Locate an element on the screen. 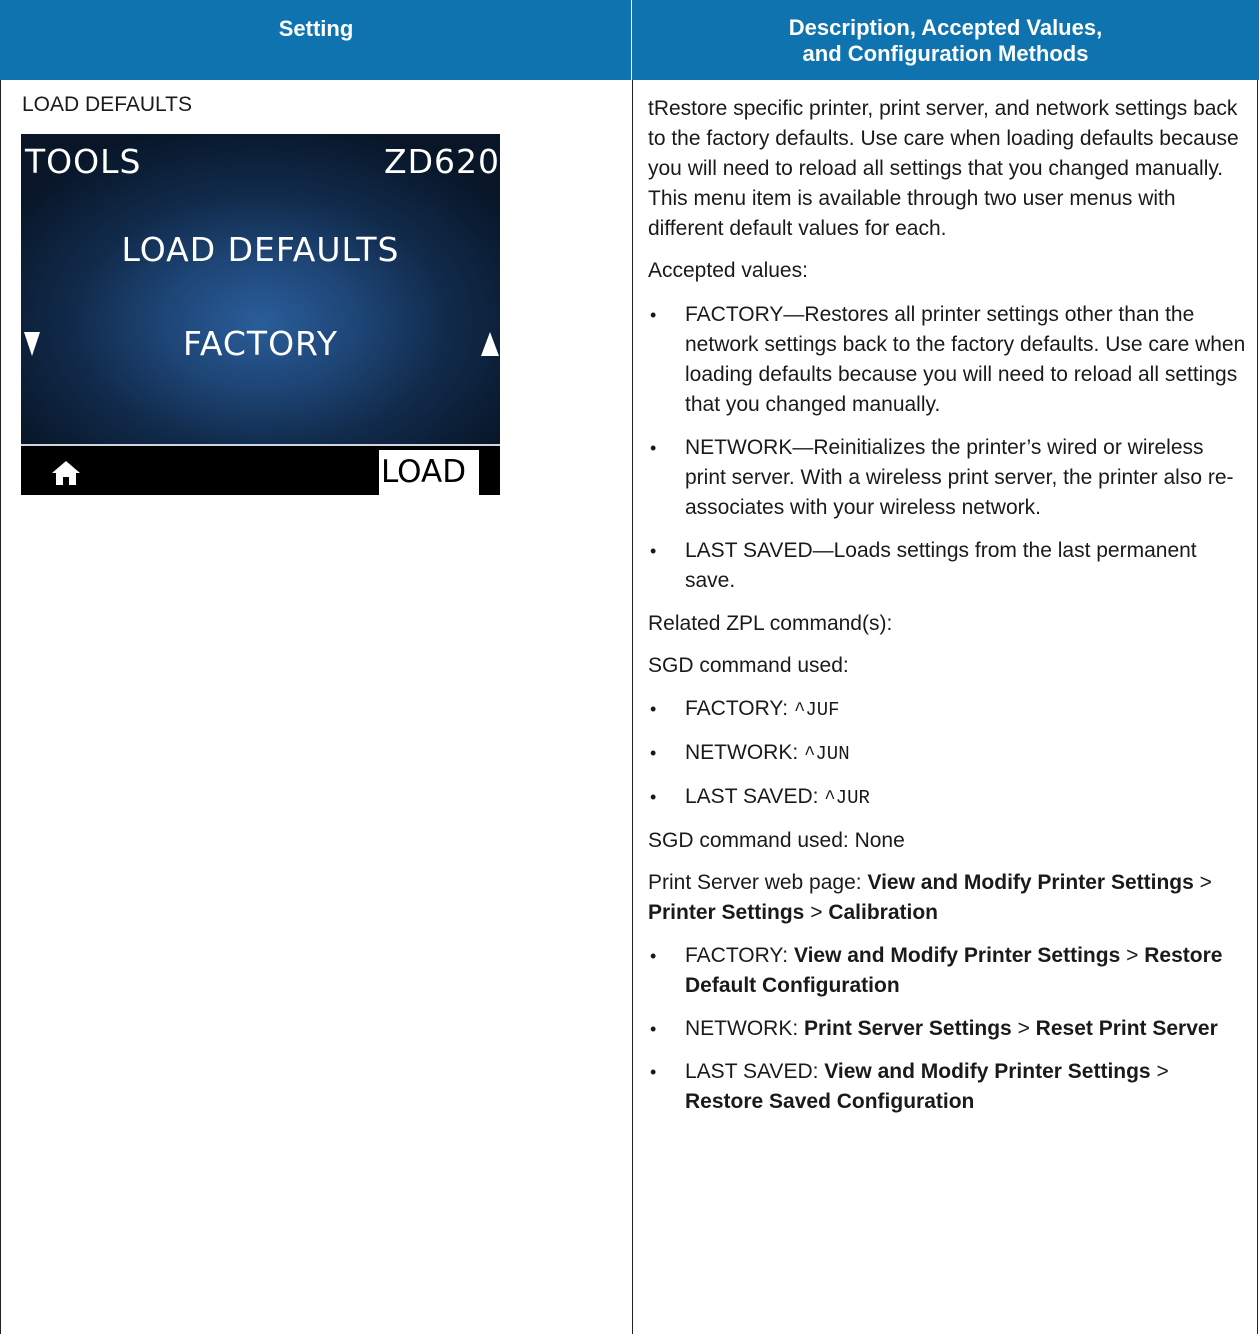 The height and width of the screenshot is (1334, 1259). table-left-border is located at coordinates (0, 707).